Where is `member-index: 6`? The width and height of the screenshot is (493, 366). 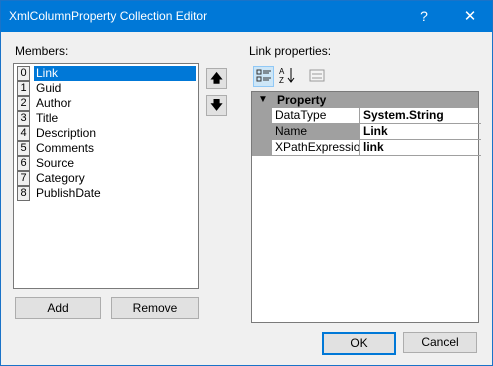 member-index: 6 is located at coordinates (23, 163).